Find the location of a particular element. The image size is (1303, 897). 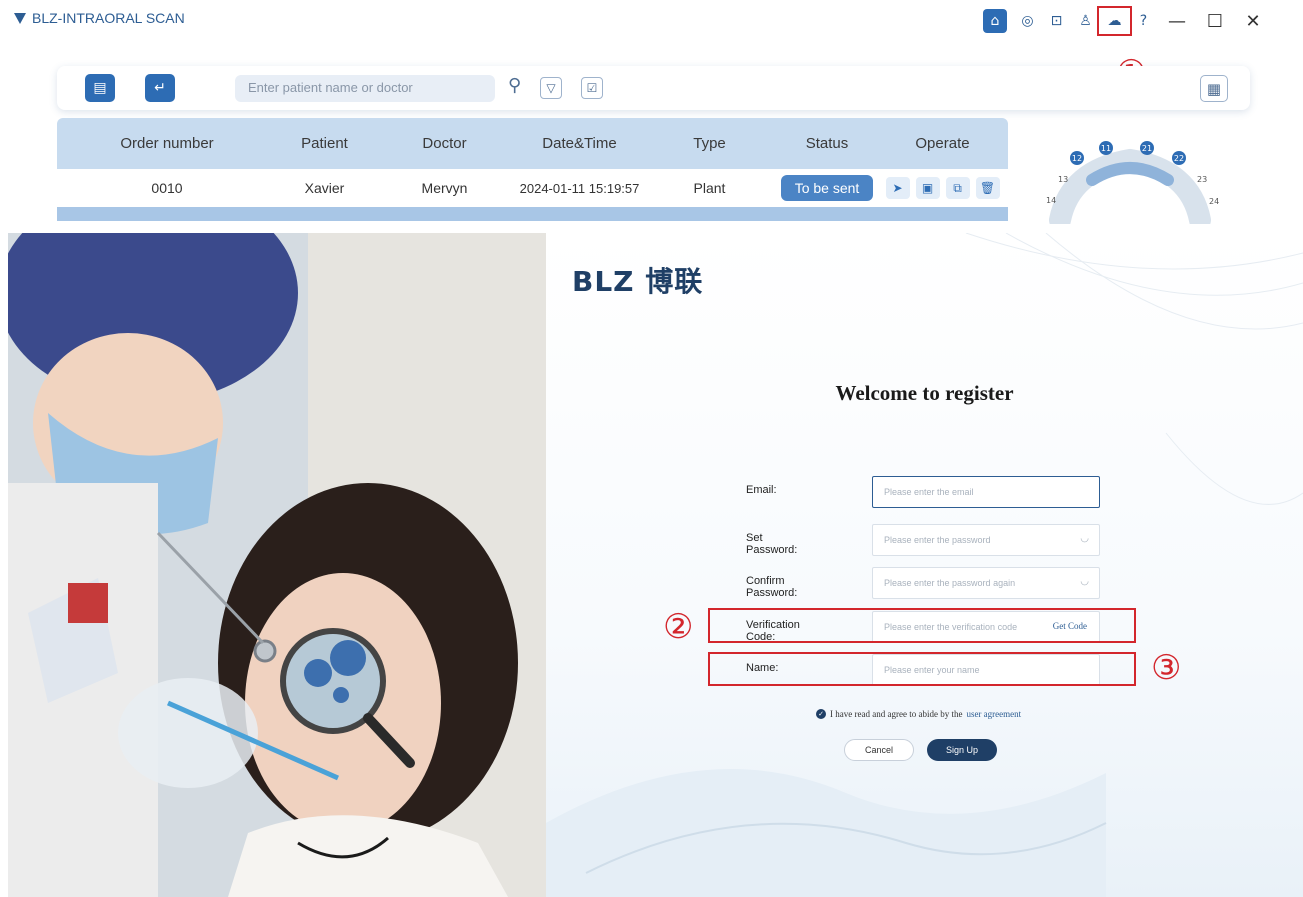

col-operate: Operate is located at coordinates (942, 143).